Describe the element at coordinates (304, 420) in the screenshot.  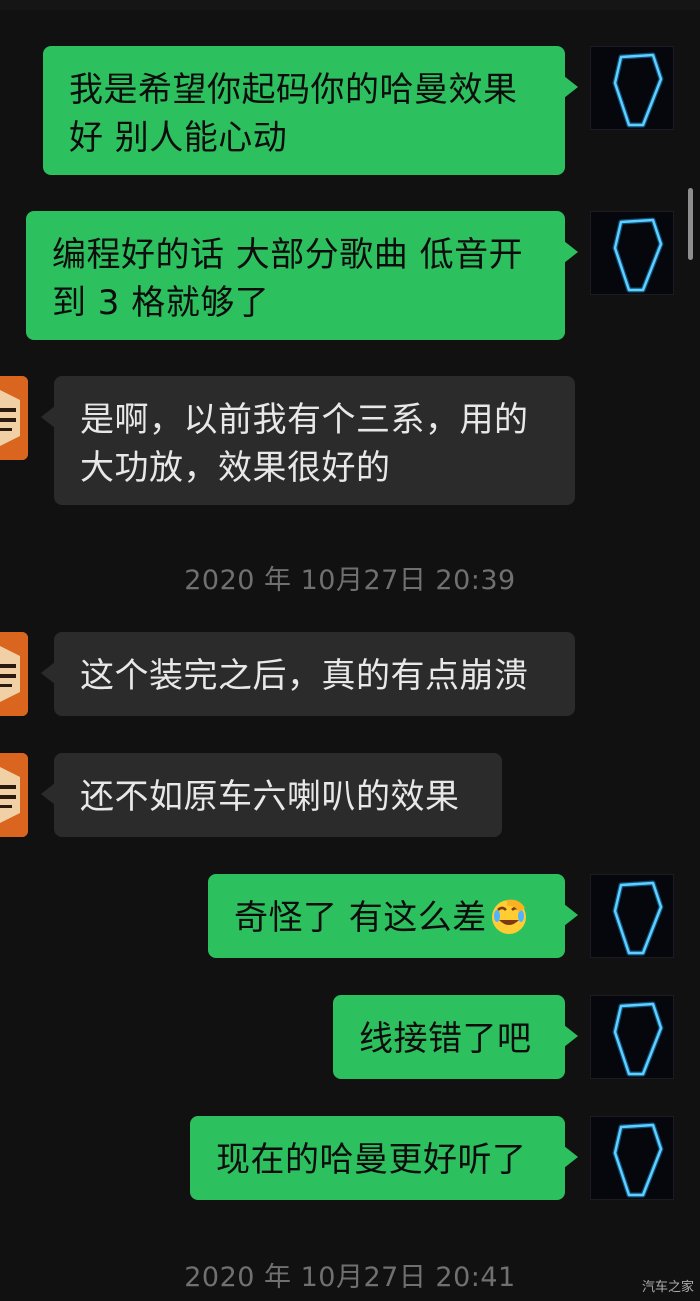
I see `message-line: 是啊，以前我有个三系，用的` at that location.